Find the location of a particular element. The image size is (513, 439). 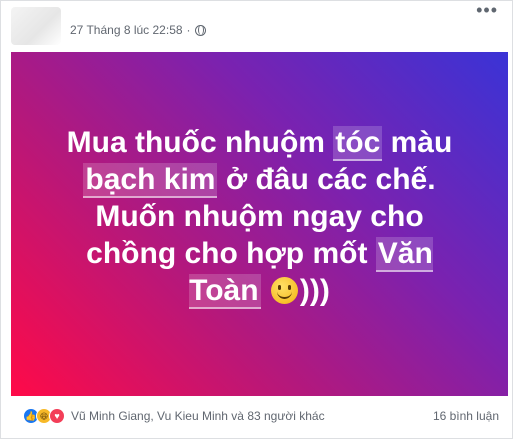

smiling-face-icon is located at coordinates (284, 290).